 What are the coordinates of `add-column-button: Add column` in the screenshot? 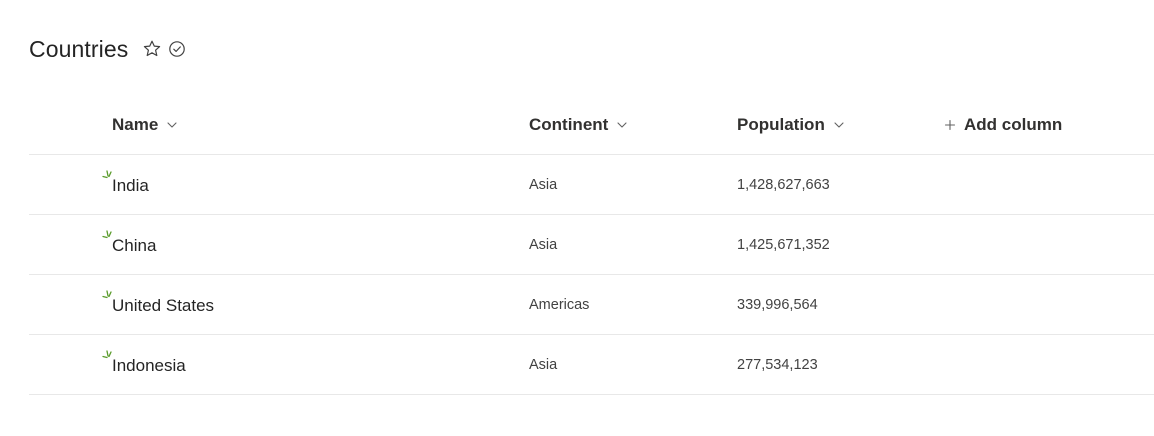 It's located at (1003, 125).